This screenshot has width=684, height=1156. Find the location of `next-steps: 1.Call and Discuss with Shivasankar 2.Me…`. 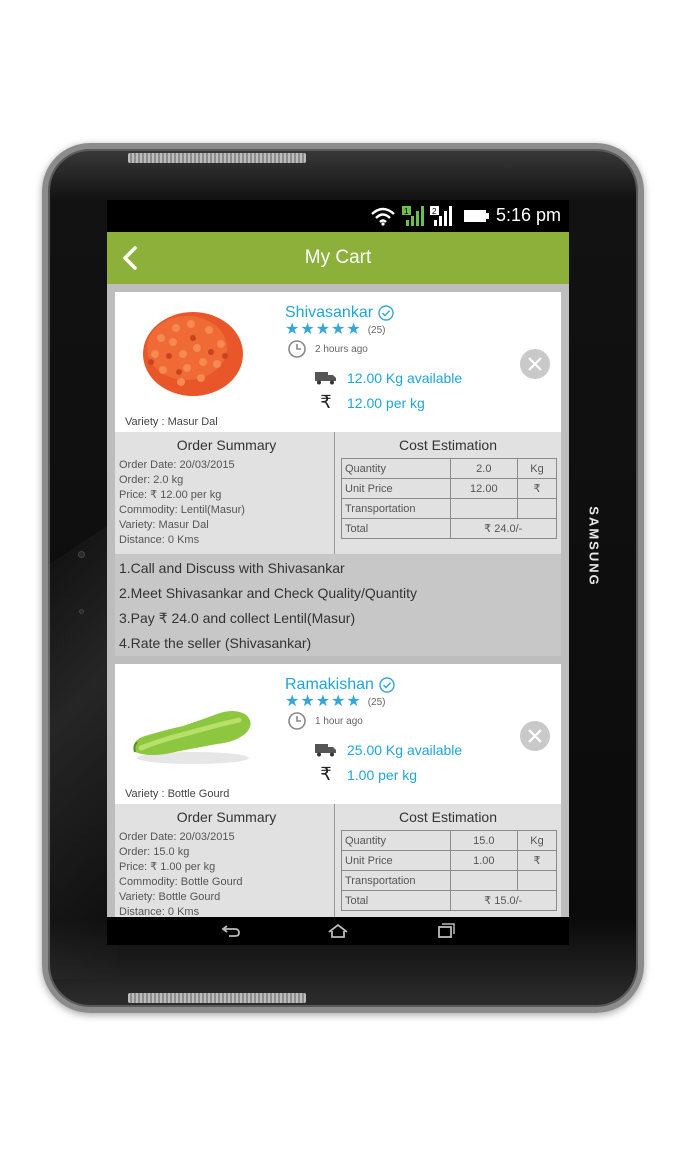

next-steps: 1.Call and Discuss with Shivasankar 2.Me… is located at coordinates (338, 605).